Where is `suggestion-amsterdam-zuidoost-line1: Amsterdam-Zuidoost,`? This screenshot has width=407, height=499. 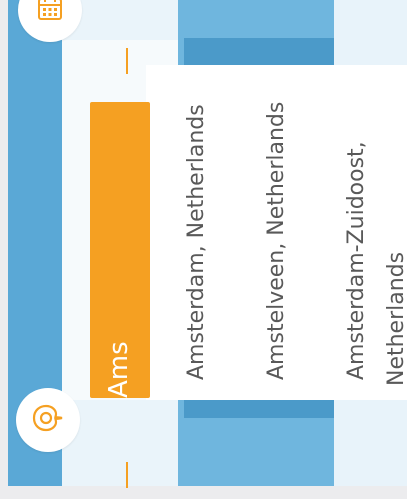 suggestion-amsterdam-zuidoost-line1: Amsterdam-Zuidoost, is located at coordinates (356, 260).